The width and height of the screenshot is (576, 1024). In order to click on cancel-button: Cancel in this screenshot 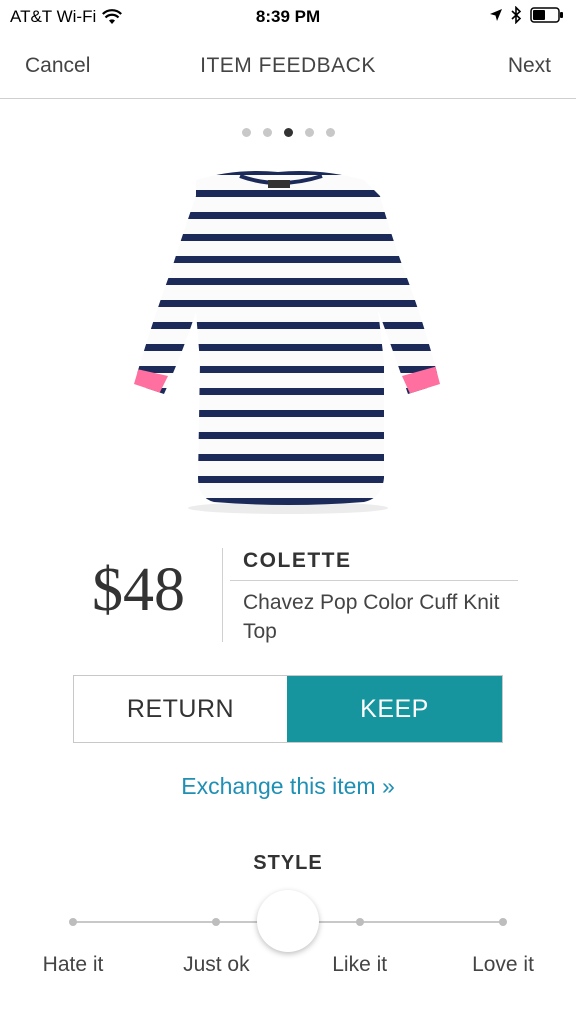, I will do `click(57, 66)`.